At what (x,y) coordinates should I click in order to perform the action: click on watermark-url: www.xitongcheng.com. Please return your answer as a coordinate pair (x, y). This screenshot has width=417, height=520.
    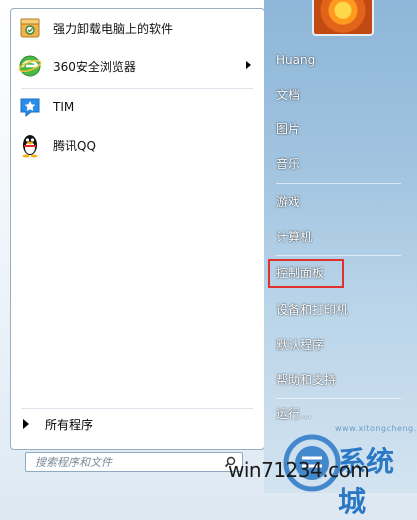
    Looking at the image, I should click on (376, 428).